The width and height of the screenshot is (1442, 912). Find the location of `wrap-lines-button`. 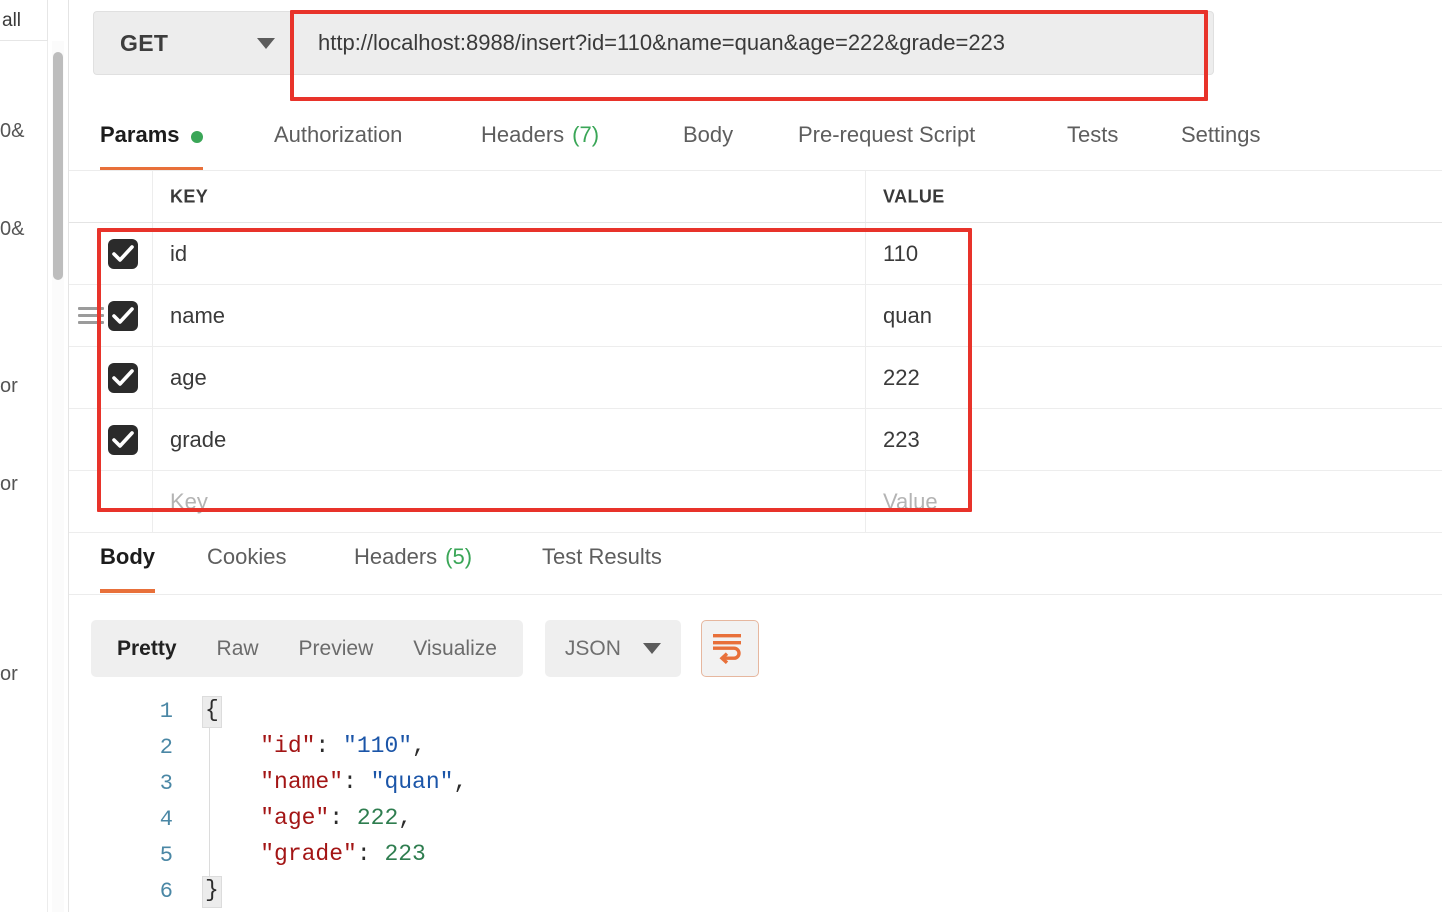

wrap-lines-button is located at coordinates (729, 648).